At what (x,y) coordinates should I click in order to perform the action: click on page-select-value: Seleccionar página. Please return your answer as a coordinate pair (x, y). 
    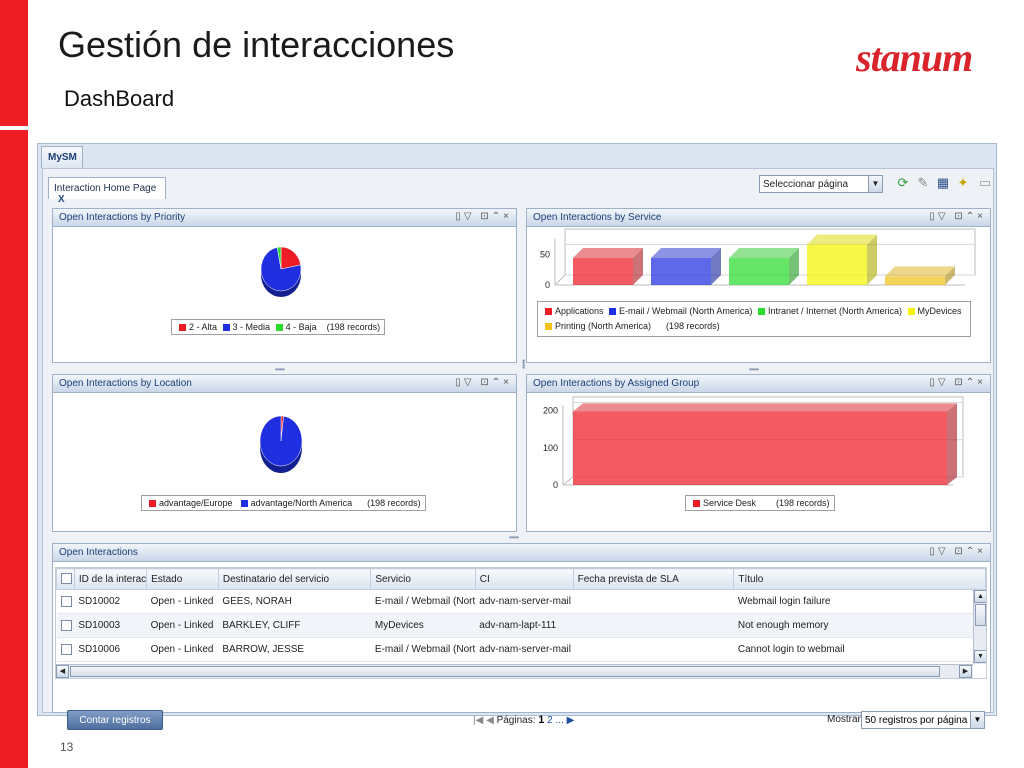
    Looking at the image, I should click on (806, 184).